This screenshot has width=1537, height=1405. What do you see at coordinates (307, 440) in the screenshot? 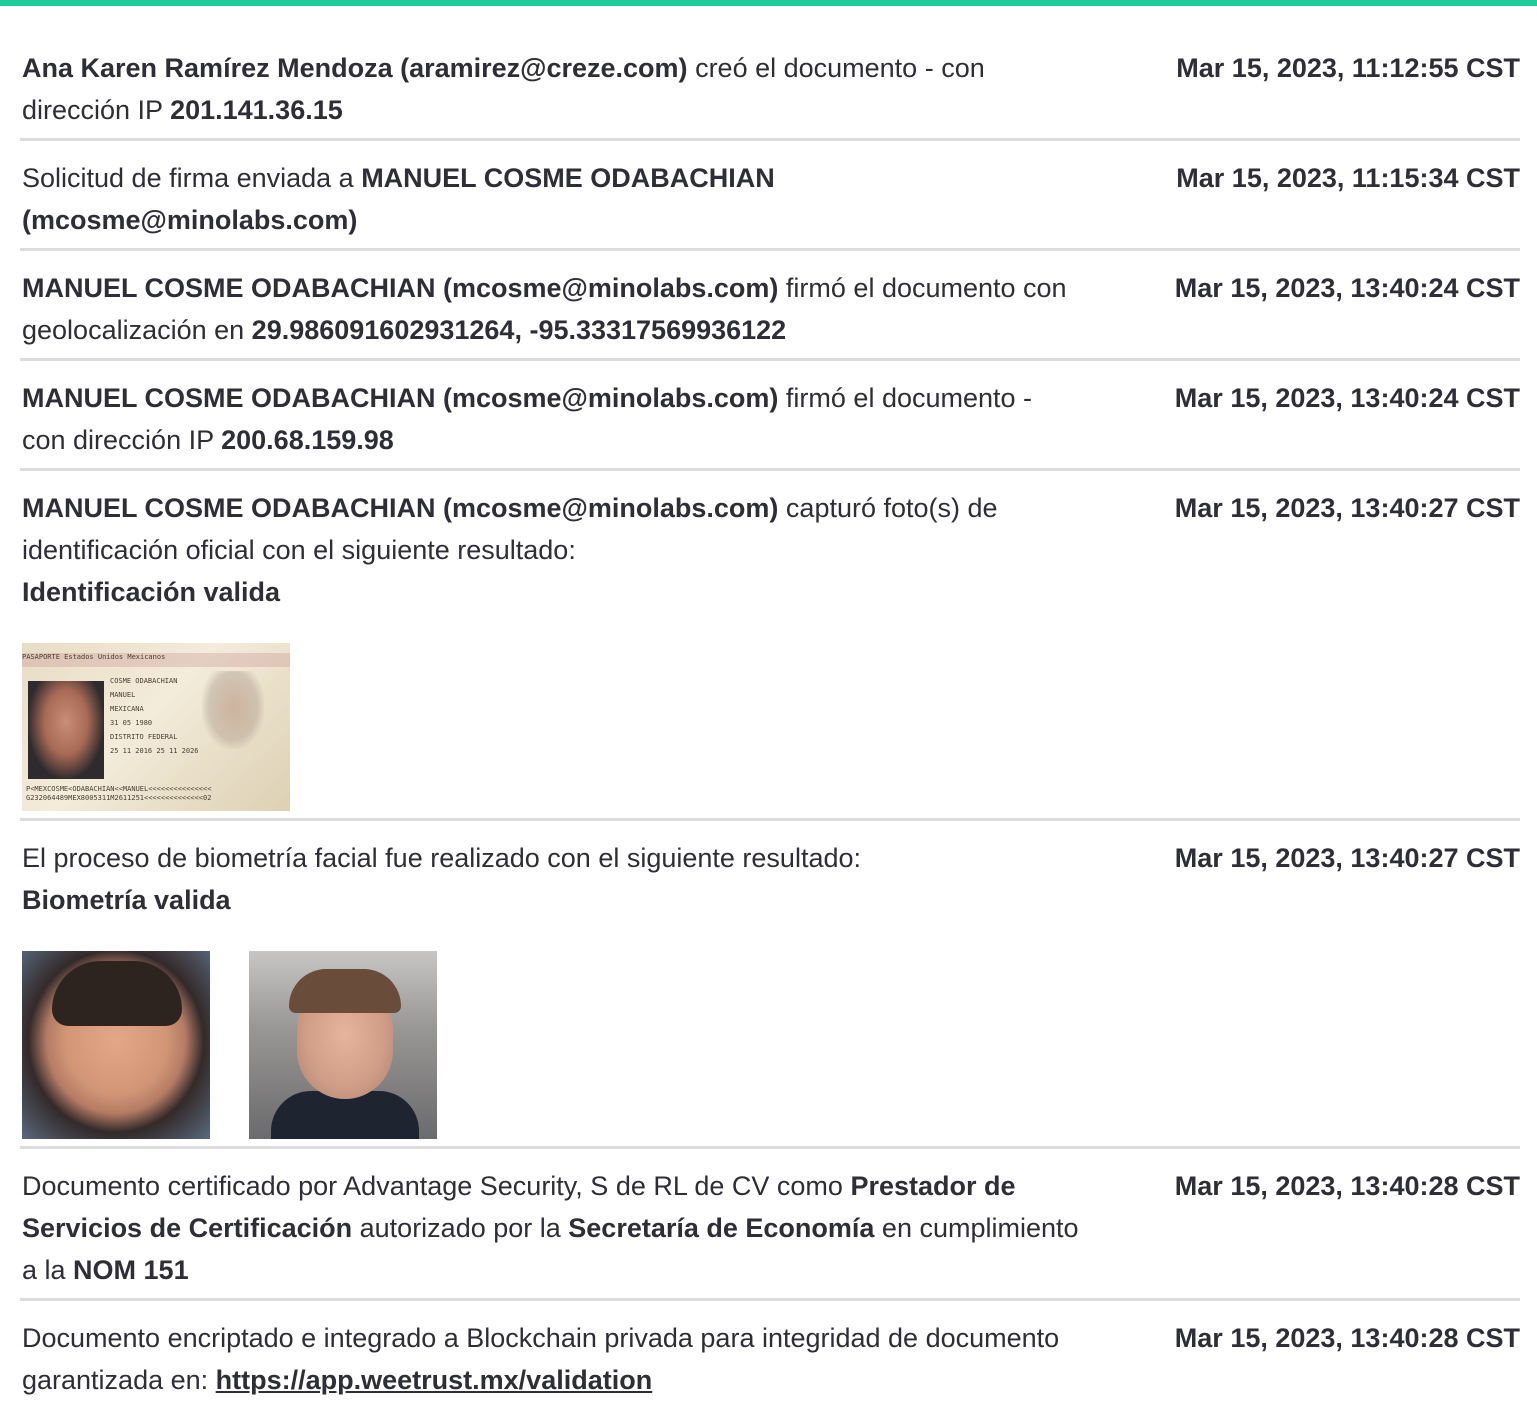
I see `entry-text-bold: 200.68.159.98` at bounding box center [307, 440].